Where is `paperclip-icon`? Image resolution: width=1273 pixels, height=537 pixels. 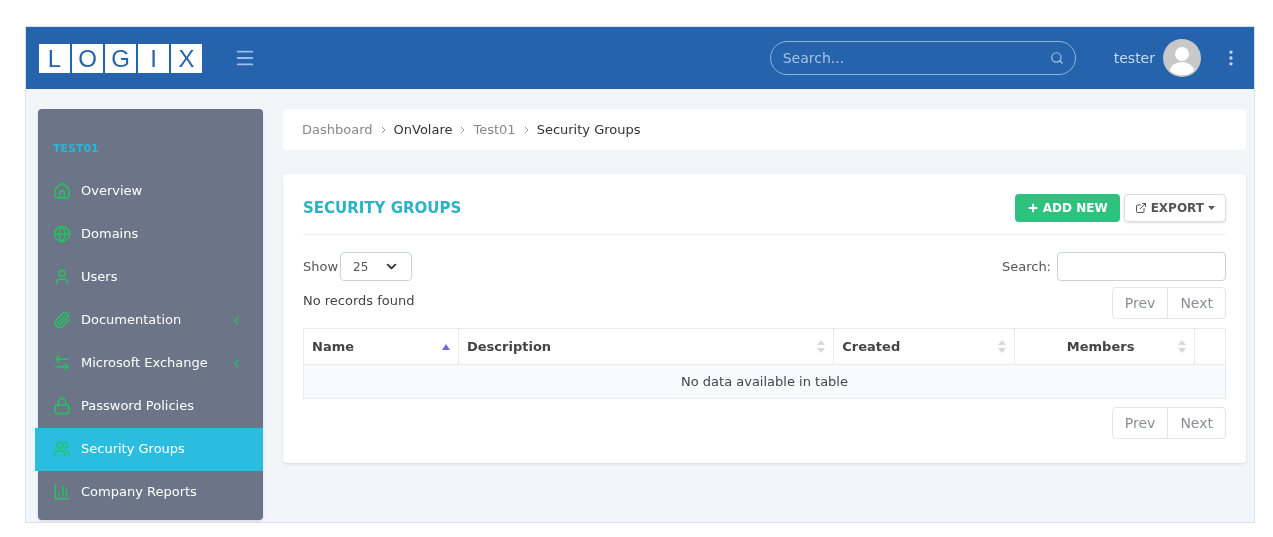
paperclip-icon is located at coordinates (62, 320).